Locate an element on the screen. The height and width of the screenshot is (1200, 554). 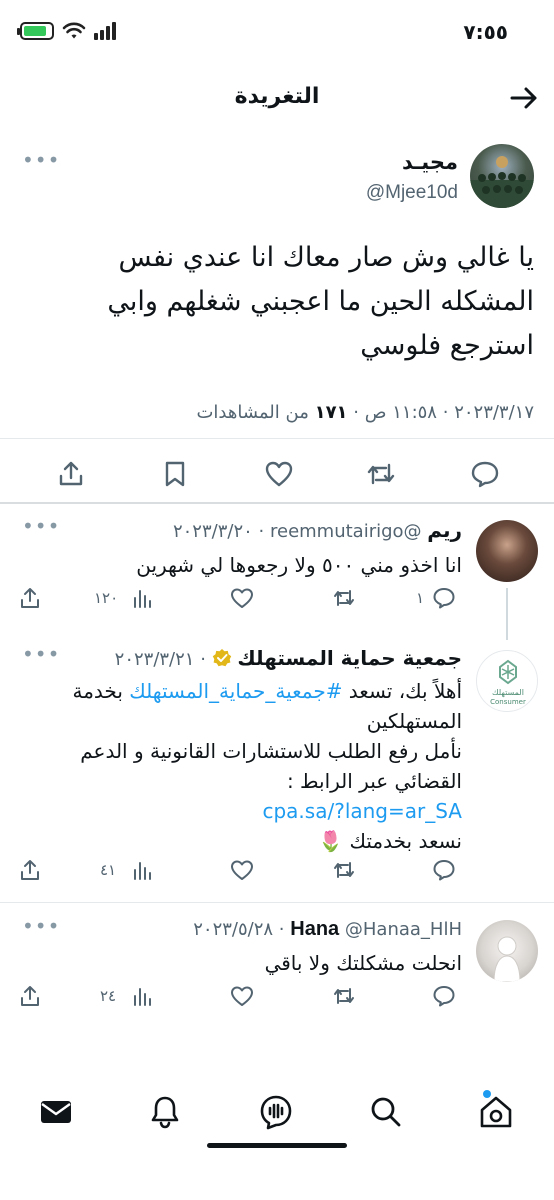
battery-icon is located at coordinates (35, 31).